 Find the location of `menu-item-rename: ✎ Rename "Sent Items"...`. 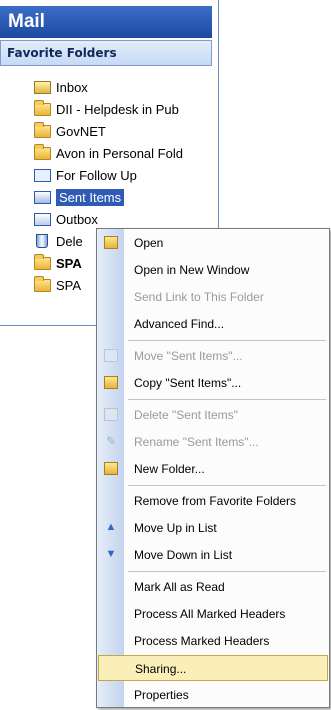

menu-item-rename: ✎ Rename "Sent Items"... is located at coordinates (213, 442).